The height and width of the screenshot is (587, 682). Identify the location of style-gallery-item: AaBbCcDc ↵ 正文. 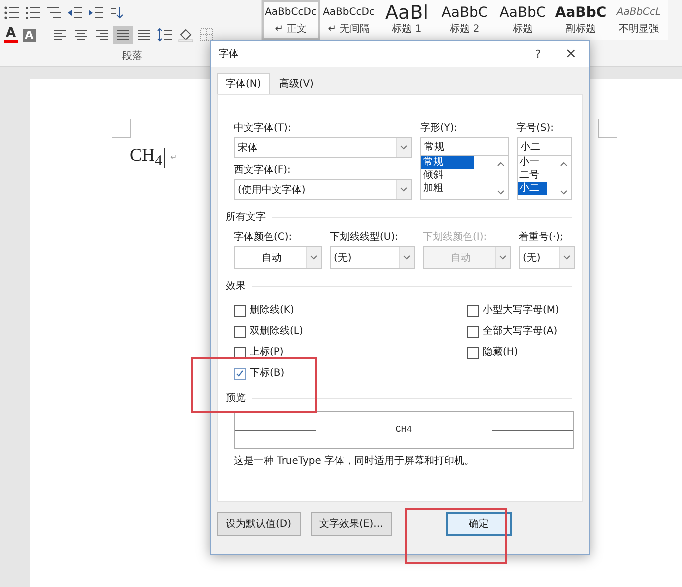
(291, 20).